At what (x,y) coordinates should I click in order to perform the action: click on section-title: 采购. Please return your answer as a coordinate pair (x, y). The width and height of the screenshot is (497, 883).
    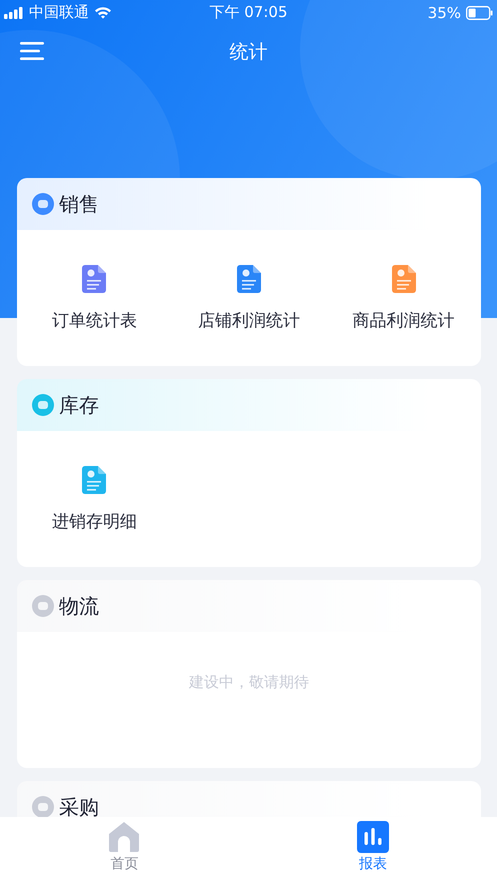
    Looking at the image, I should click on (79, 805).